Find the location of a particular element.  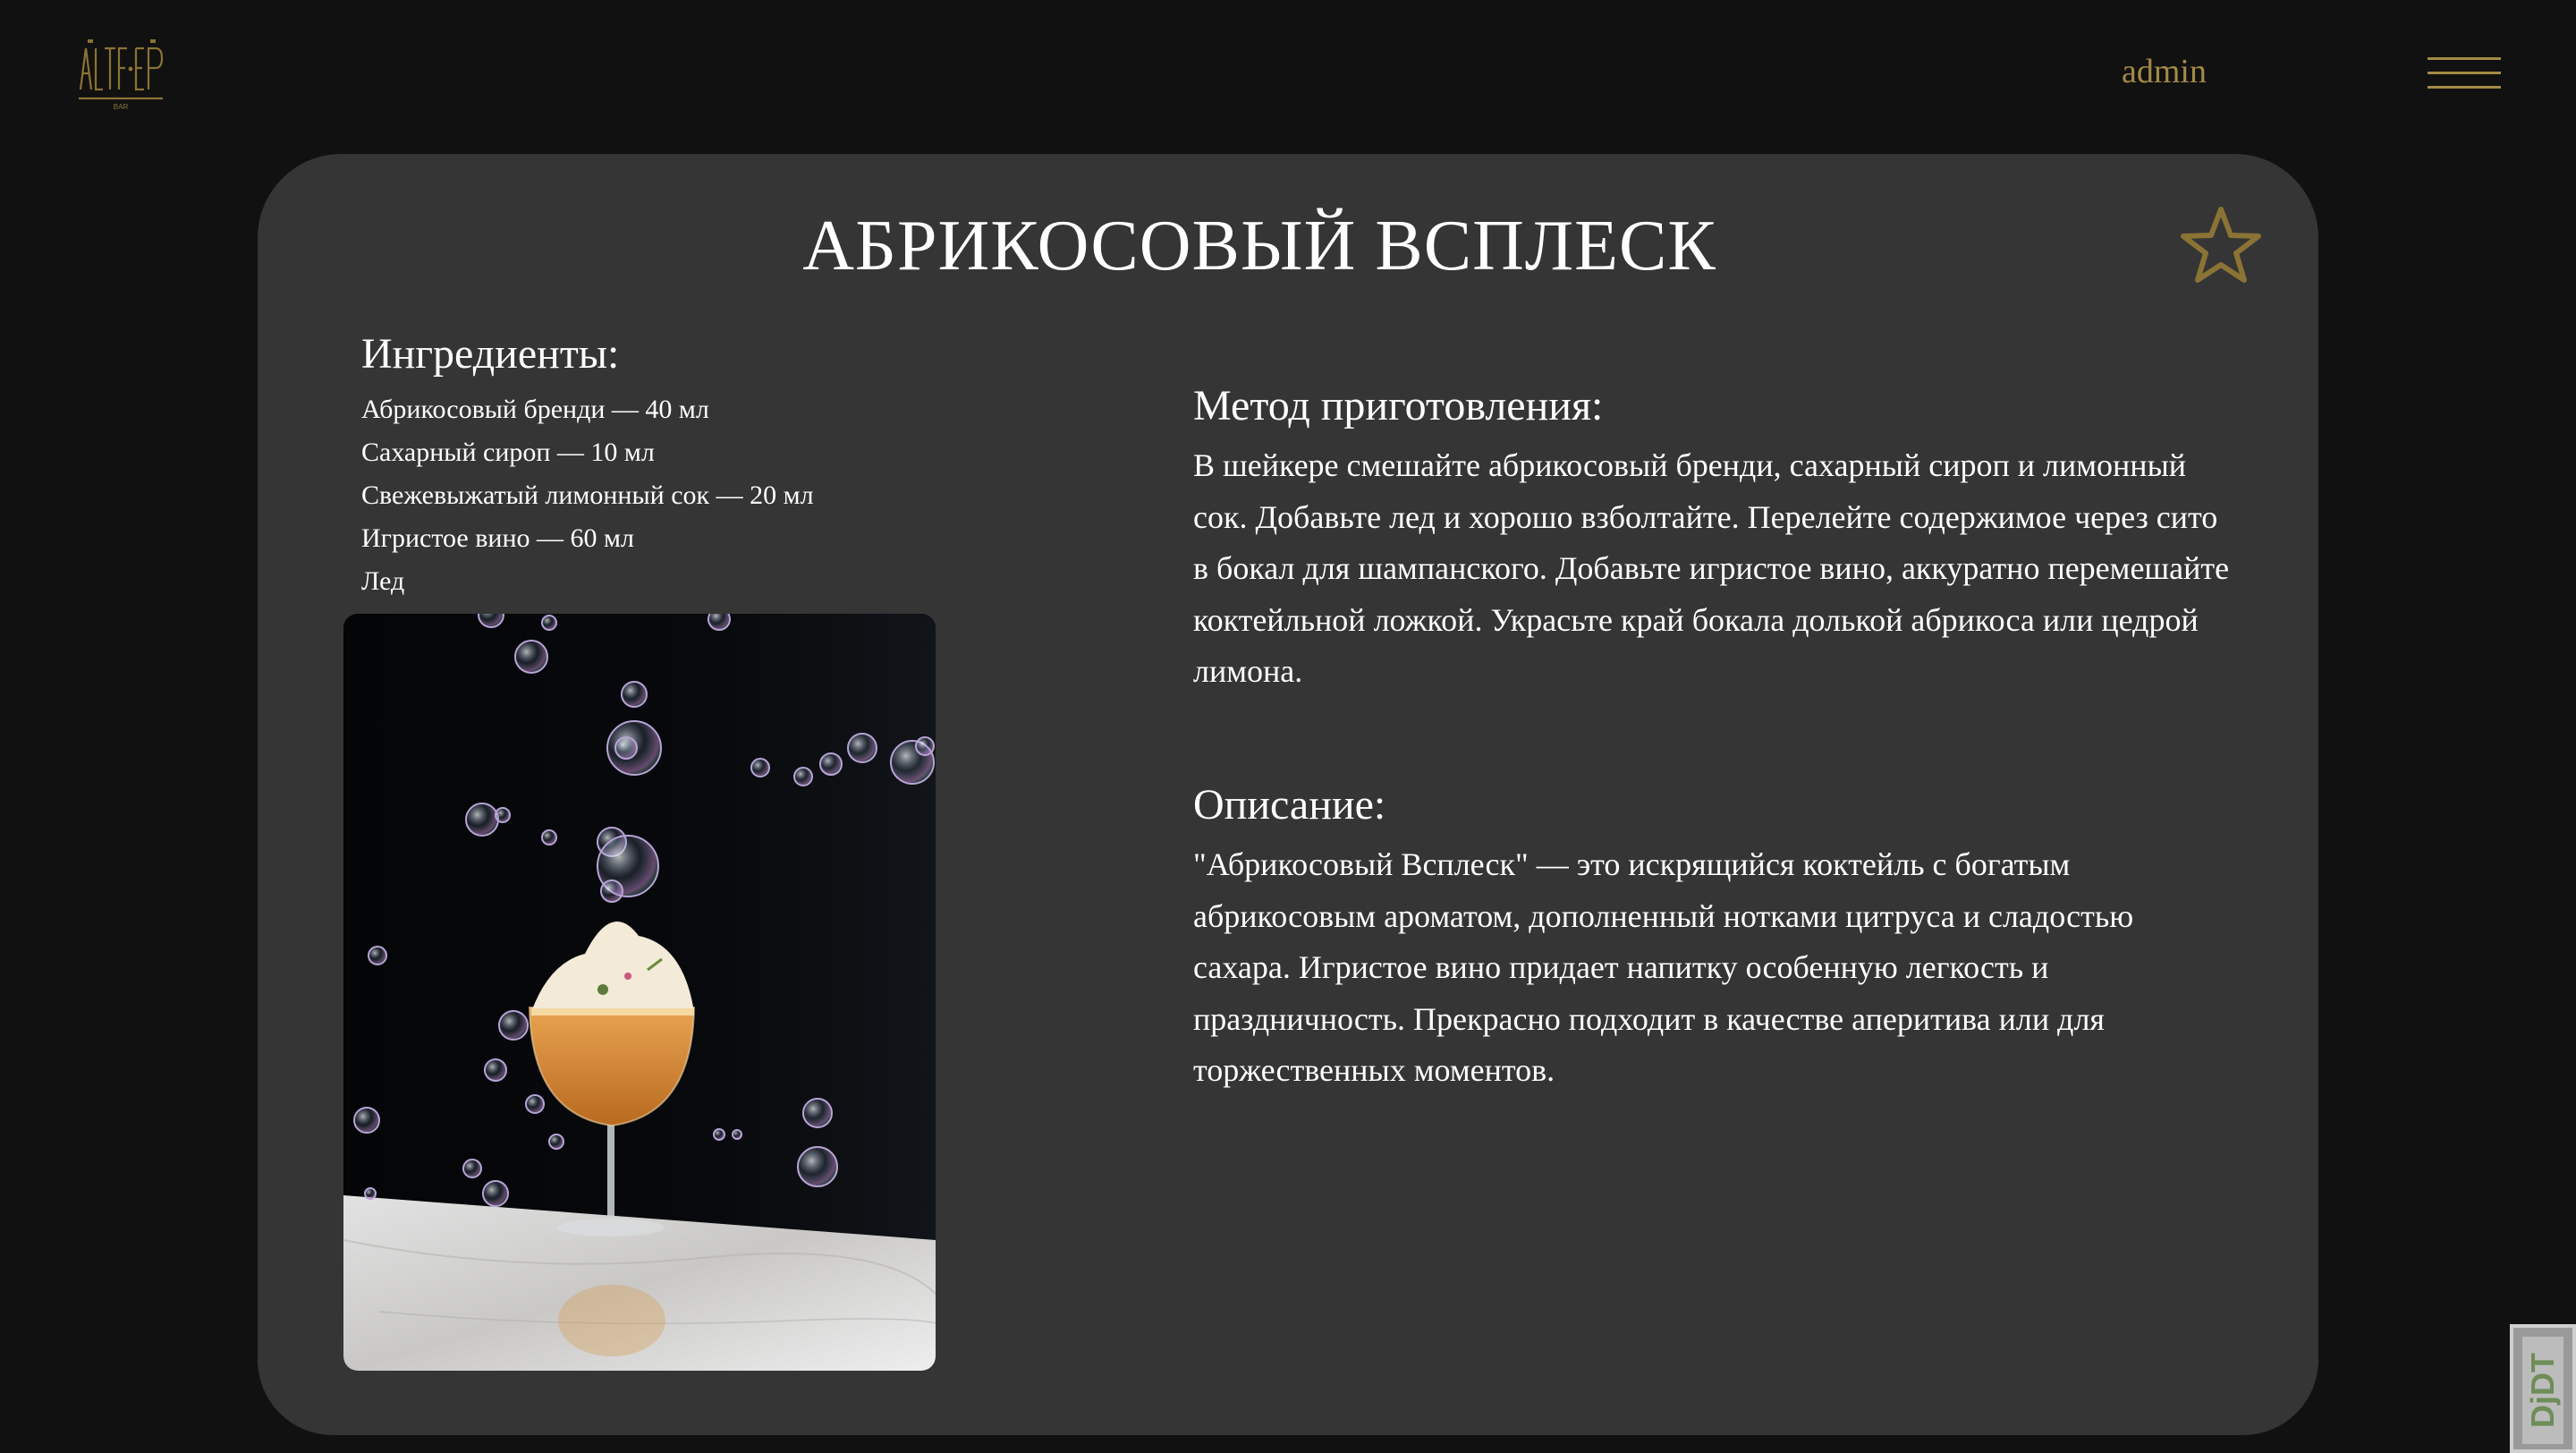

debug-toolbar-inner: DjDT is located at coordinates (2542, 1390).